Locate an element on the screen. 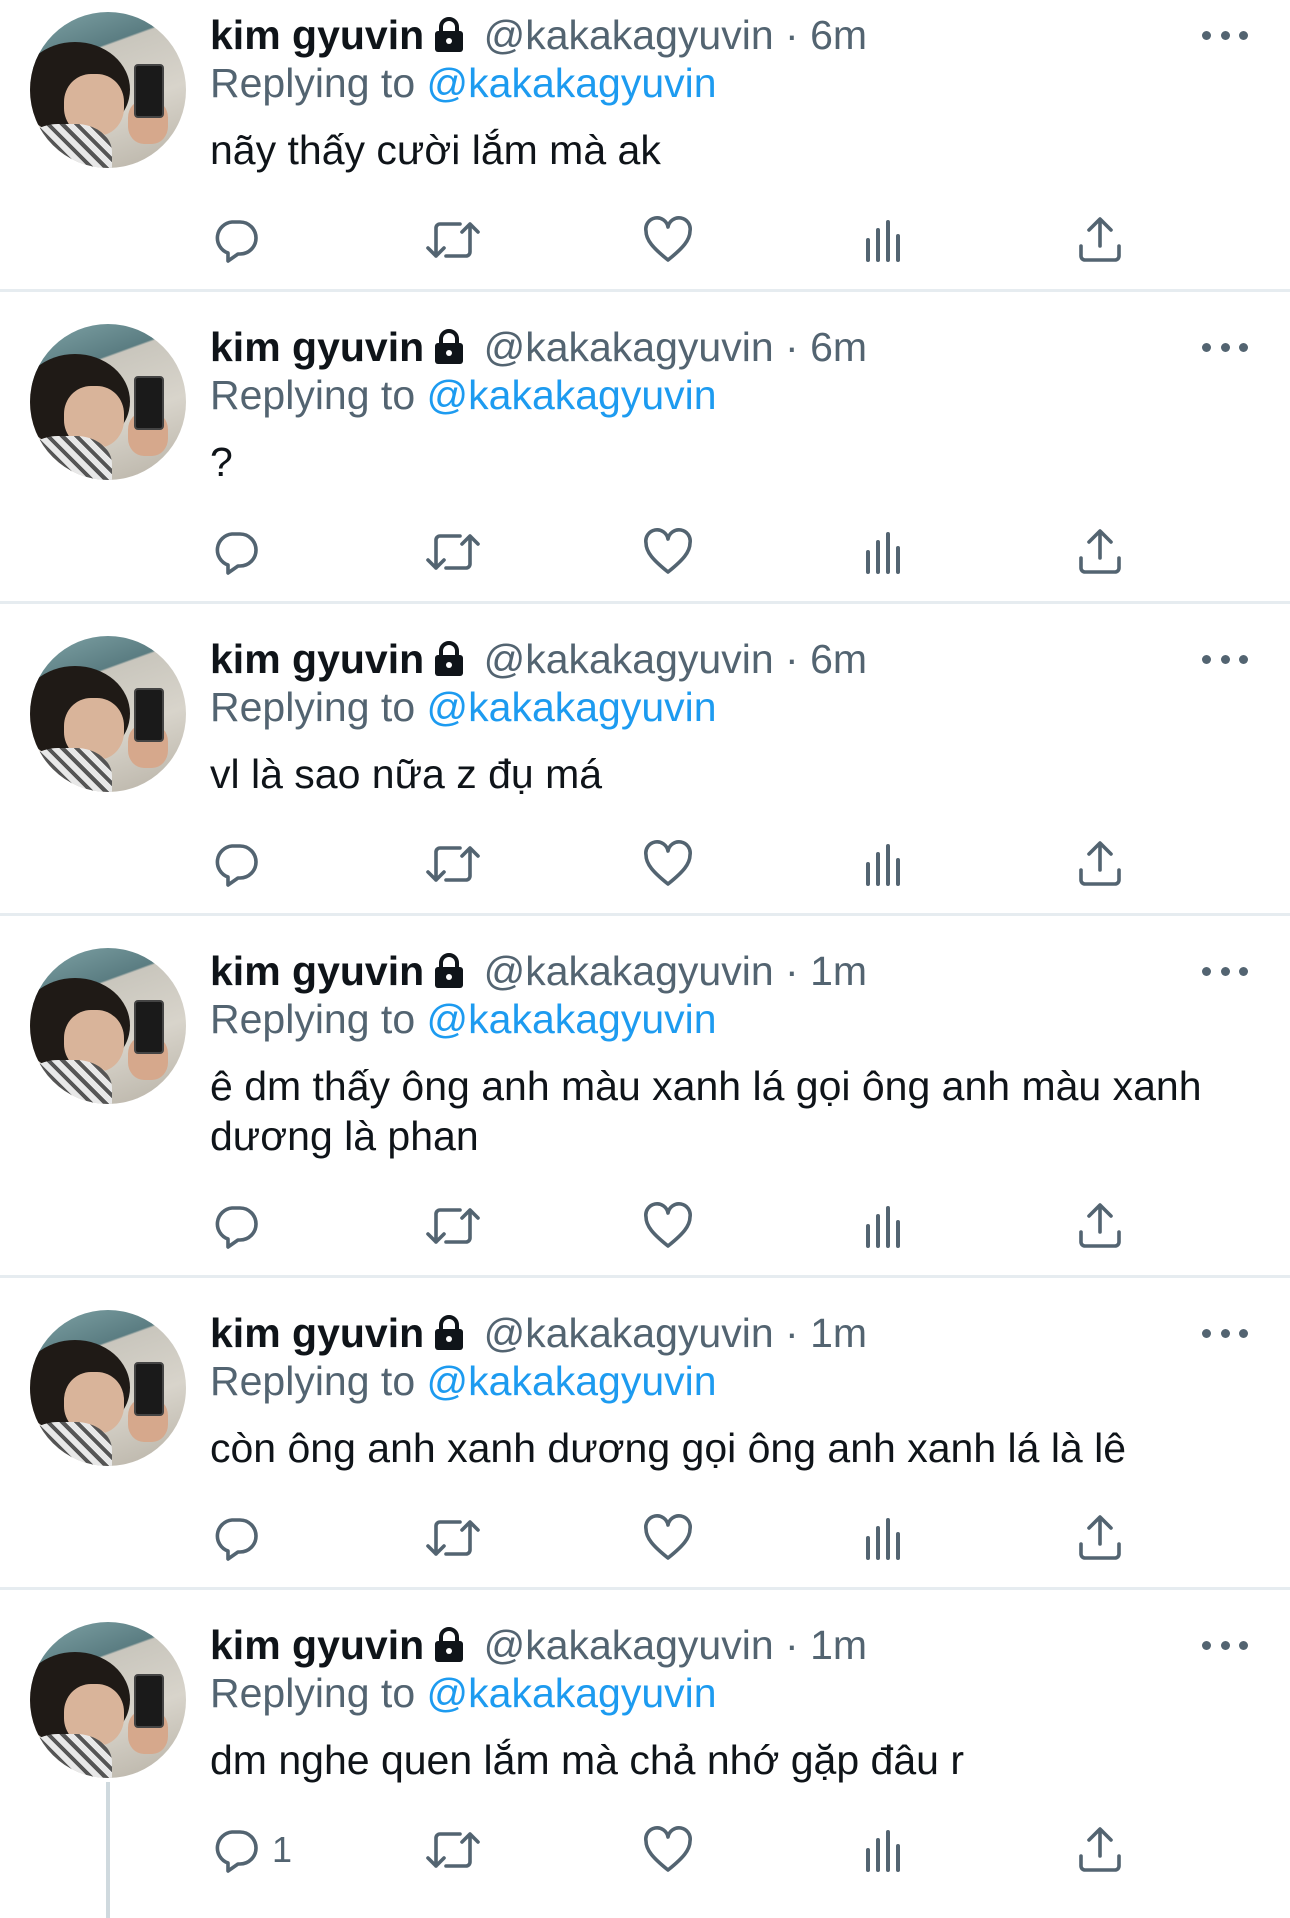 This screenshot has width=1290, height=1918. reply-button: 1 is located at coordinates (252, 1850).